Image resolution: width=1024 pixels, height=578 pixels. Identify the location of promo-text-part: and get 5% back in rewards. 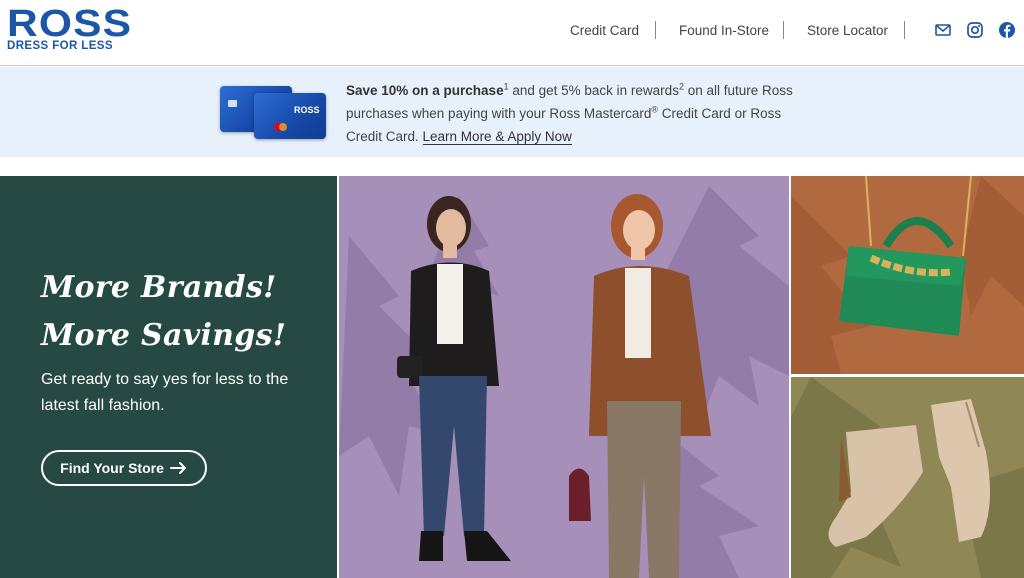
(593, 90).